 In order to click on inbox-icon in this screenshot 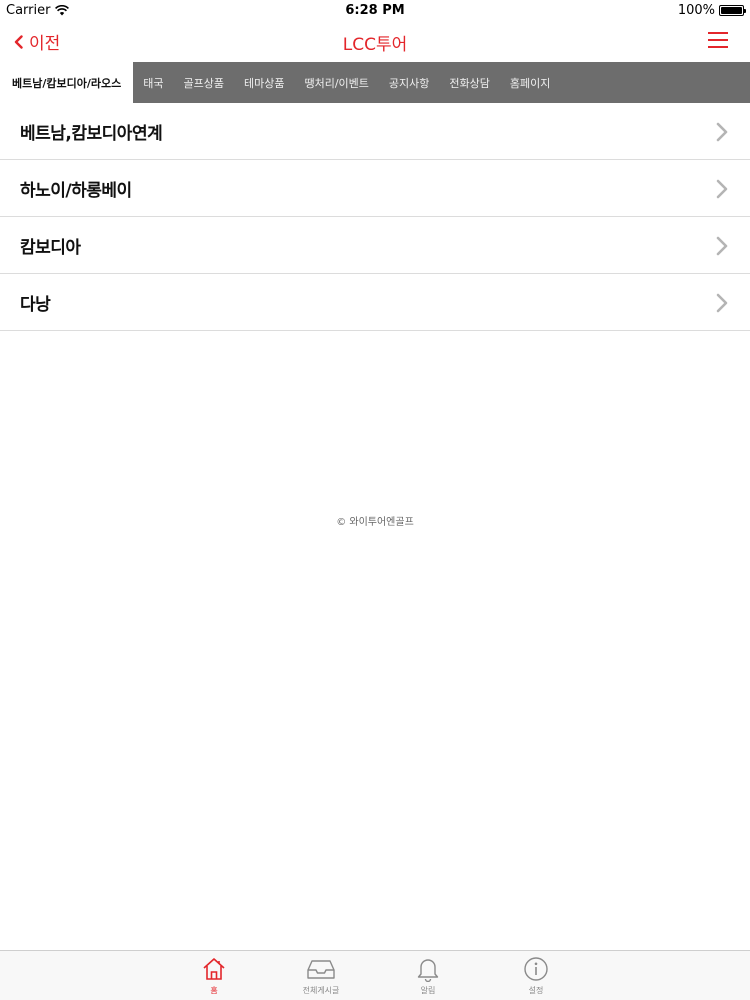, I will do `click(321, 969)`.